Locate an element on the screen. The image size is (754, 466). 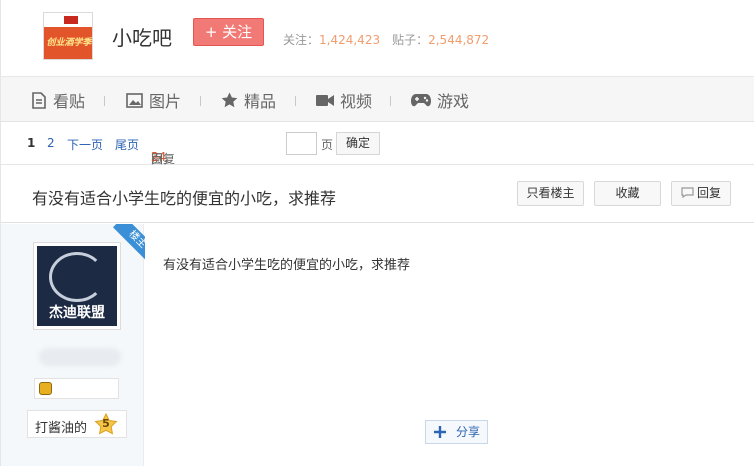
forum-logo: 创业酒学季 is located at coordinates (68, 36).